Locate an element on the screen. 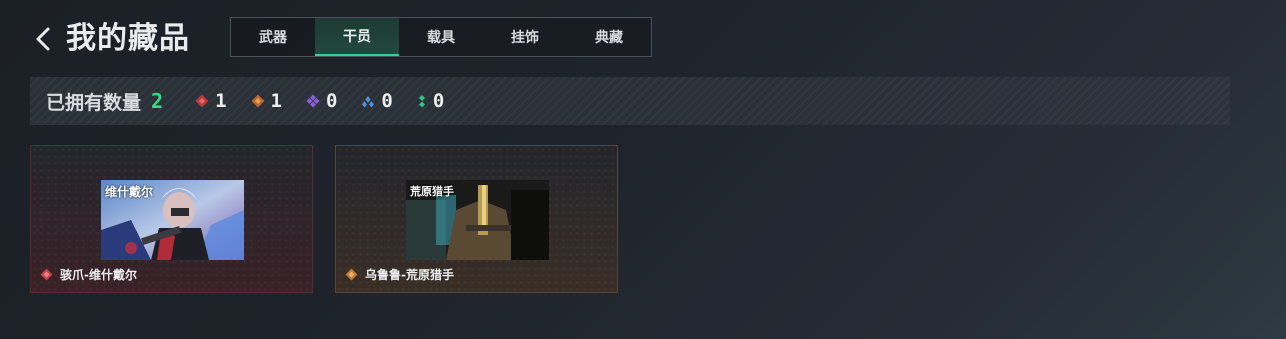 The image size is (1286, 339). operator-thumbnail: 维什戴尔 is located at coordinates (172, 220).